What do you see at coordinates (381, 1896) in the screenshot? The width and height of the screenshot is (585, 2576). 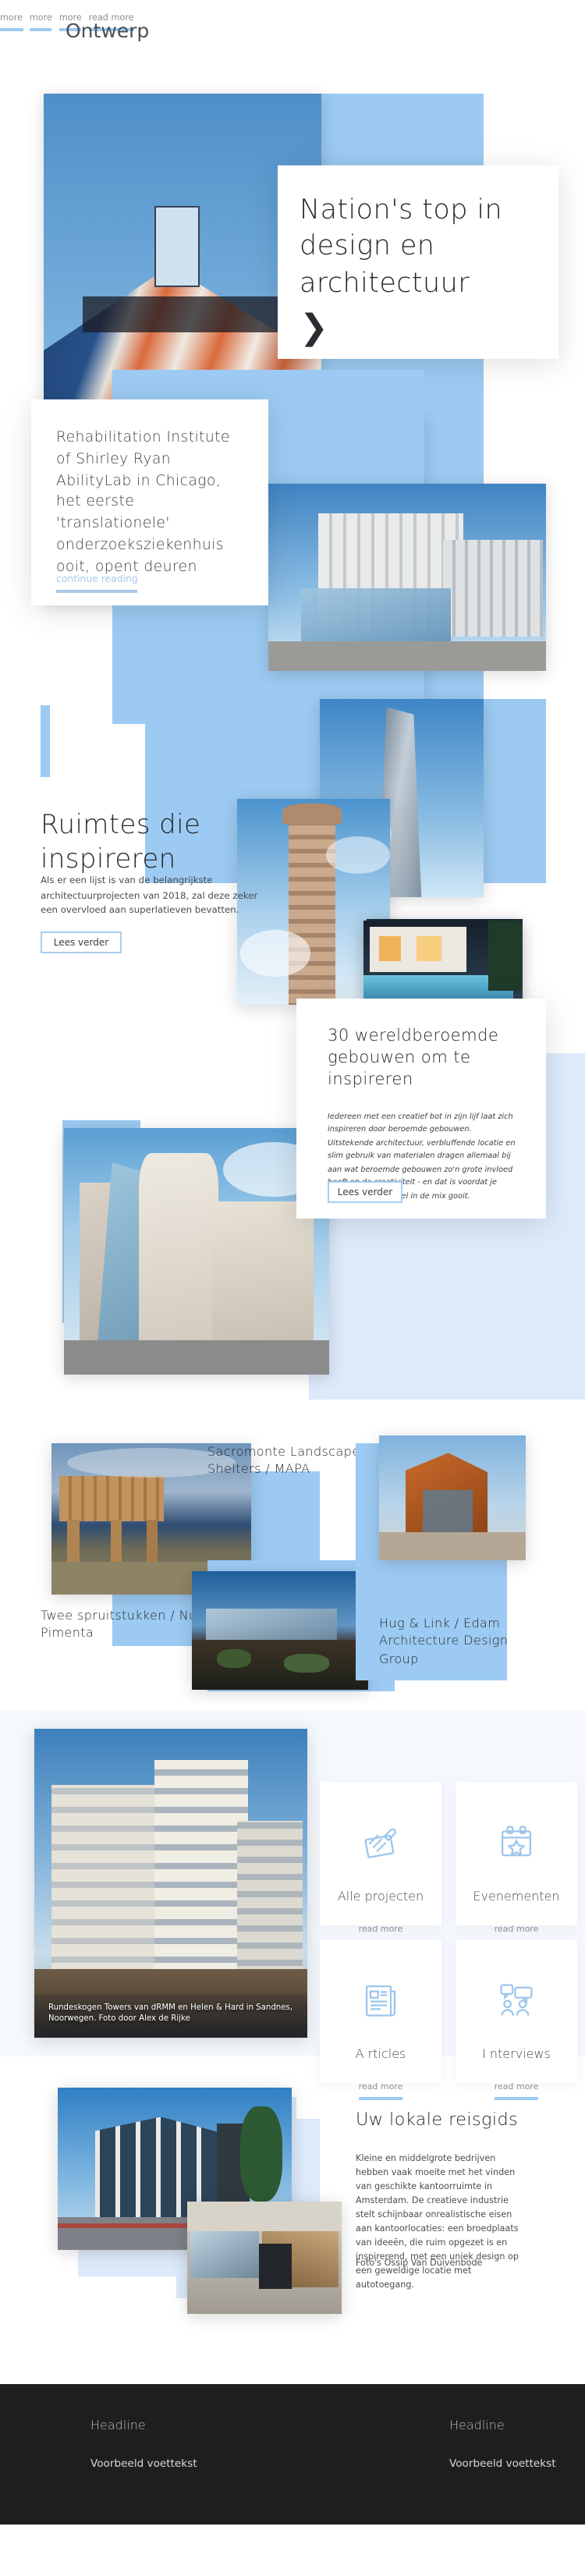 I see `feature-label: Alle projecten` at bounding box center [381, 1896].